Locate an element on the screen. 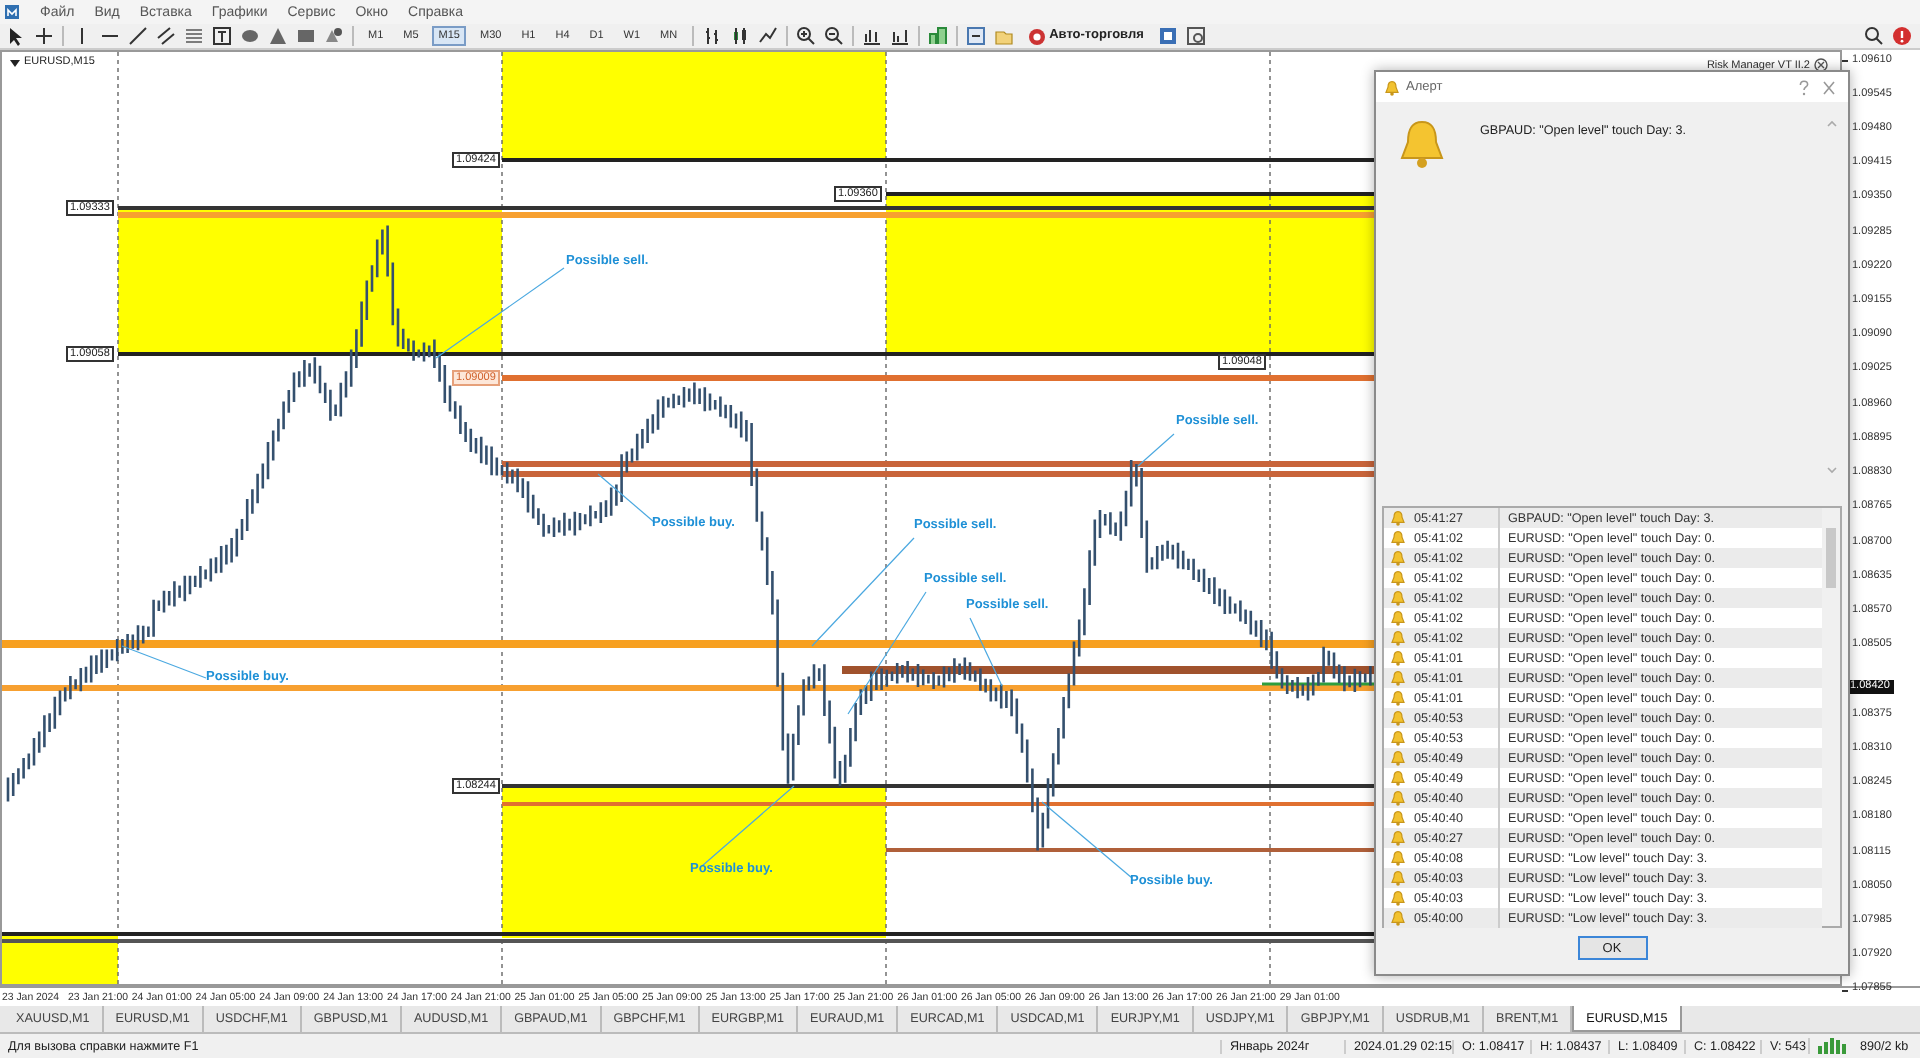 This screenshot has height=1058, width=1920. ellipse-icon is located at coordinates (250, 36).